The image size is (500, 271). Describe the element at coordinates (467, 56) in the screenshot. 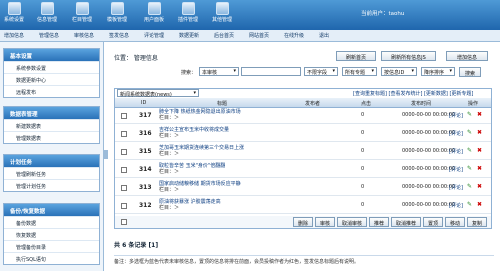

I see `add-info-button: 增加信息` at that location.